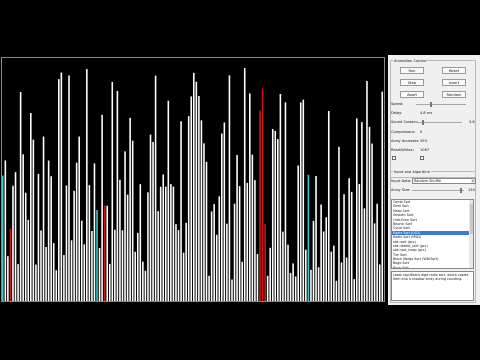 The height and width of the screenshot is (360, 480). Describe the element at coordinates (471, 219) in the screenshot. I see `algorithm-list-scroll-thumb` at that location.